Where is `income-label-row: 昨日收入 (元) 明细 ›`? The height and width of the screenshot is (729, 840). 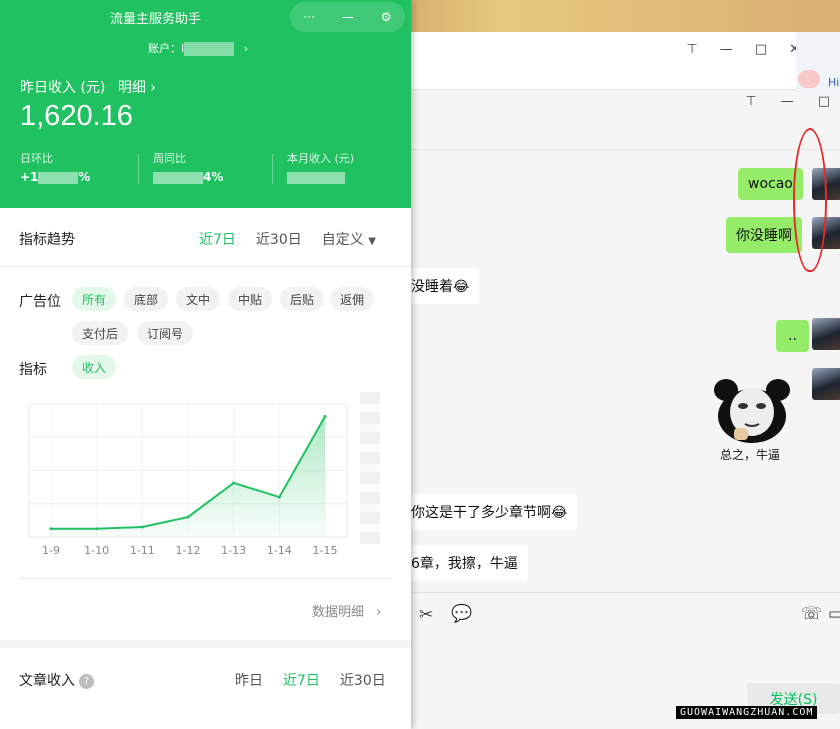 income-label-row: 昨日收入 (元) 明细 › is located at coordinates (88, 87).